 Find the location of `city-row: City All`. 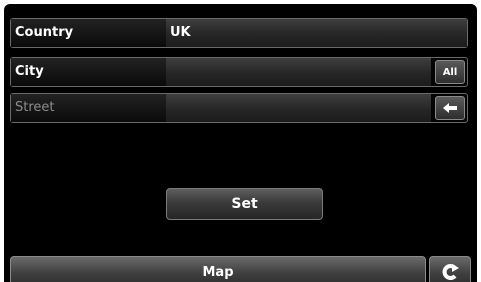

city-row: City All is located at coordinates (239, 72).